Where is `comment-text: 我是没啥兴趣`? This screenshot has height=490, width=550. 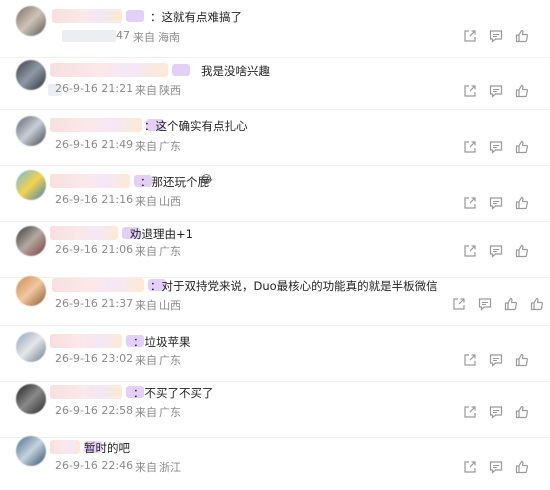 comment-text: 我是没啥兴趣 is located at coordinates (235, 71).